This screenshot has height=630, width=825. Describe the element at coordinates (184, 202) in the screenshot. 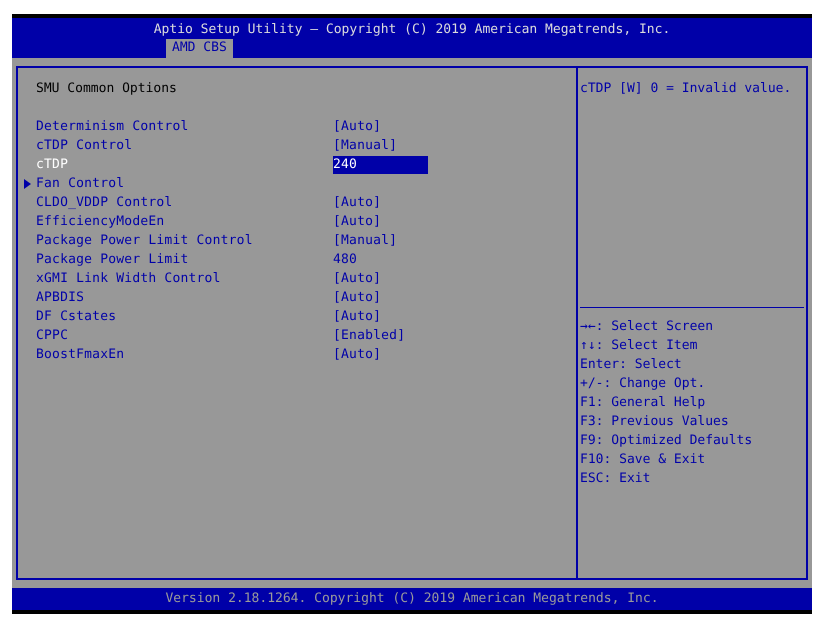

I see `setting-label: CLDO_VDDP Control` at that location.